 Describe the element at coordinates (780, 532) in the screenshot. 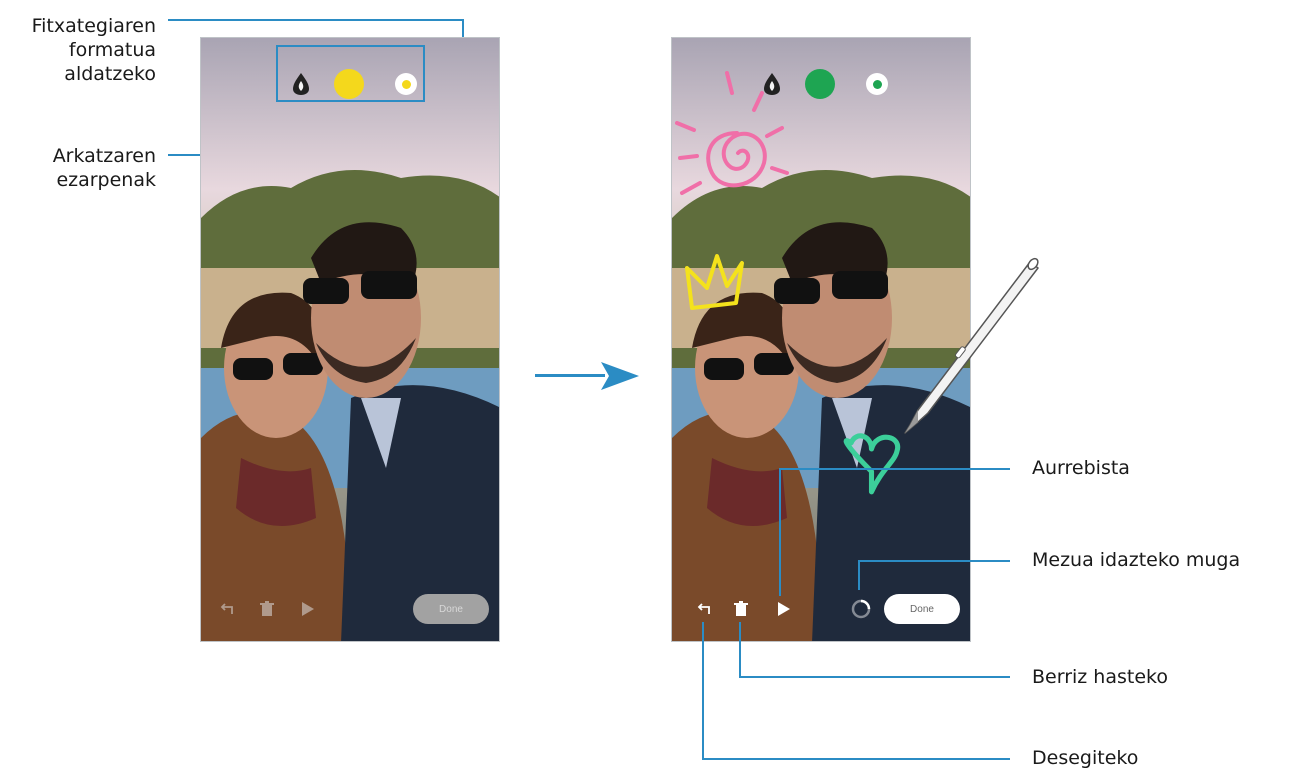

I see `preview-callout-line-v` at that location.